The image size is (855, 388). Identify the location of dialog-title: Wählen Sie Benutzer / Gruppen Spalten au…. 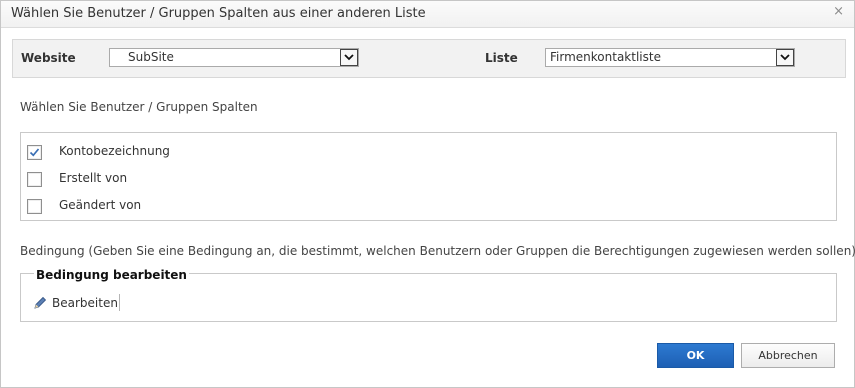
(218, 13).